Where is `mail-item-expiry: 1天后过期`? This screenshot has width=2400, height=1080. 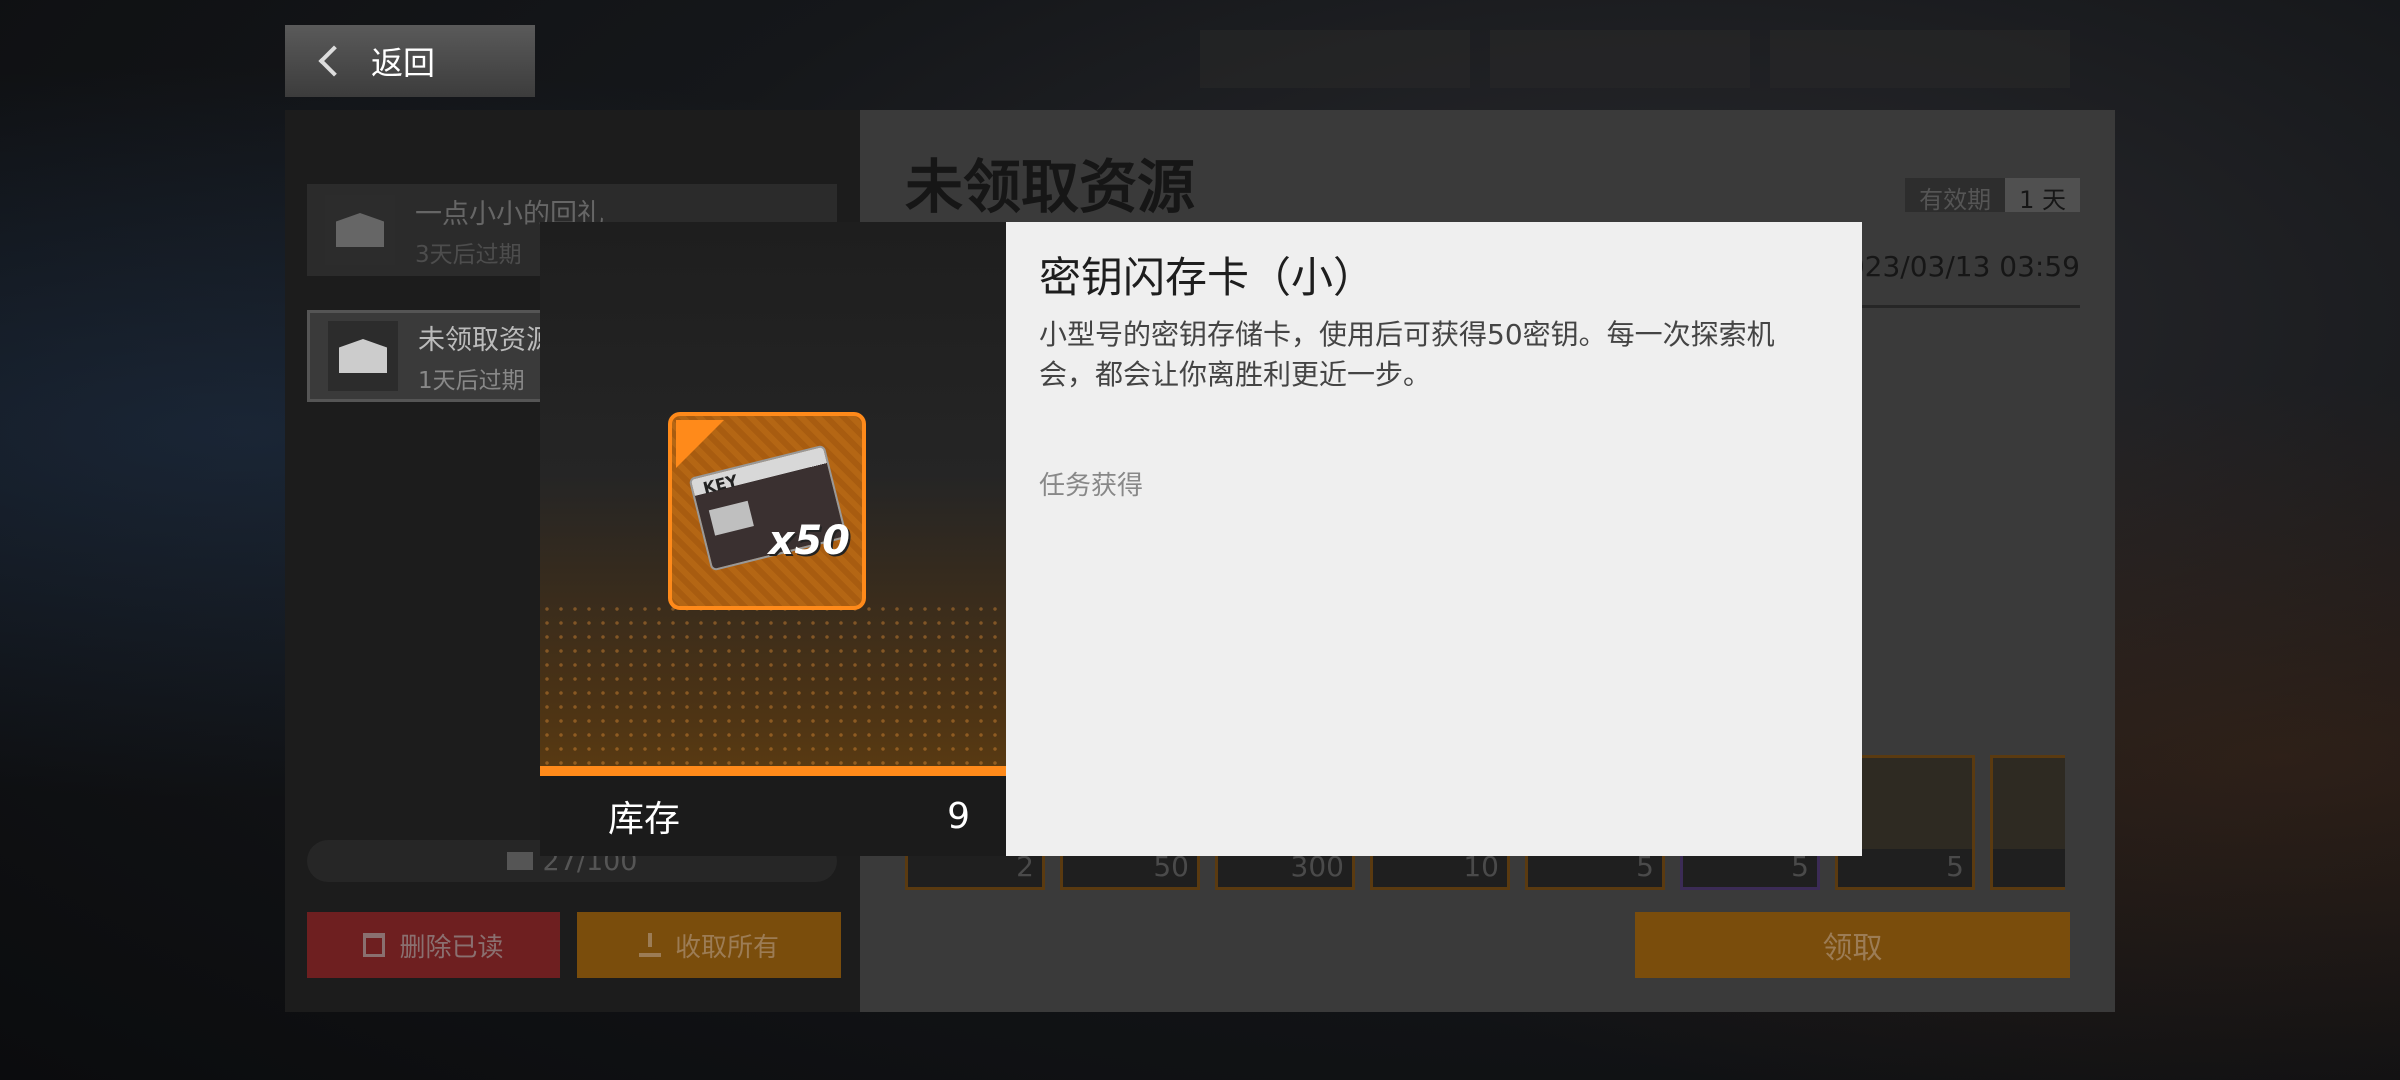
mail-item-expiry: 1天后过期 is located at coordinates (471, 380).